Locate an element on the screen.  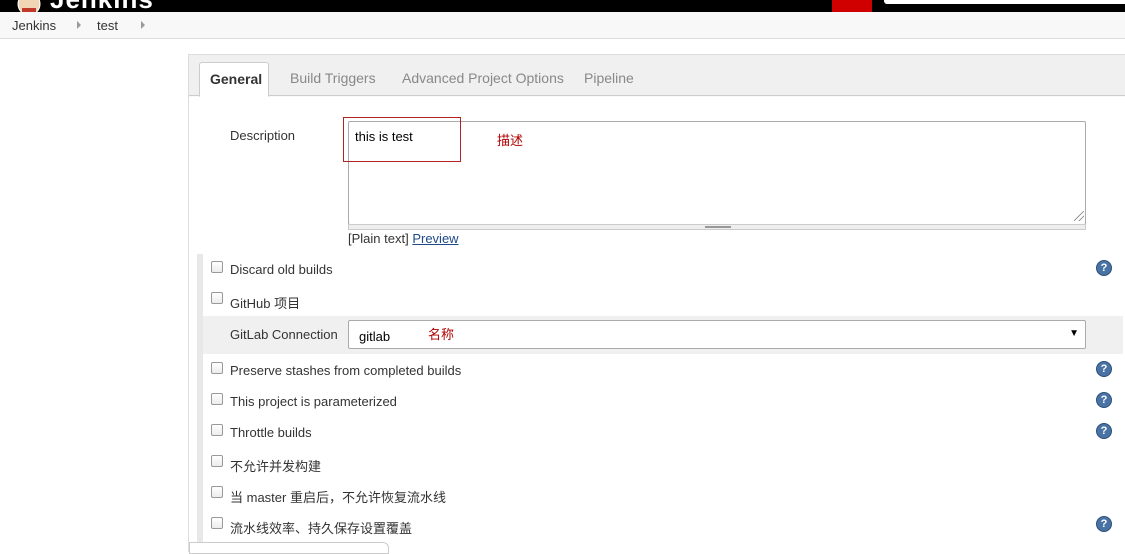
github-project-checkbox is located at coordinates (217, 298).